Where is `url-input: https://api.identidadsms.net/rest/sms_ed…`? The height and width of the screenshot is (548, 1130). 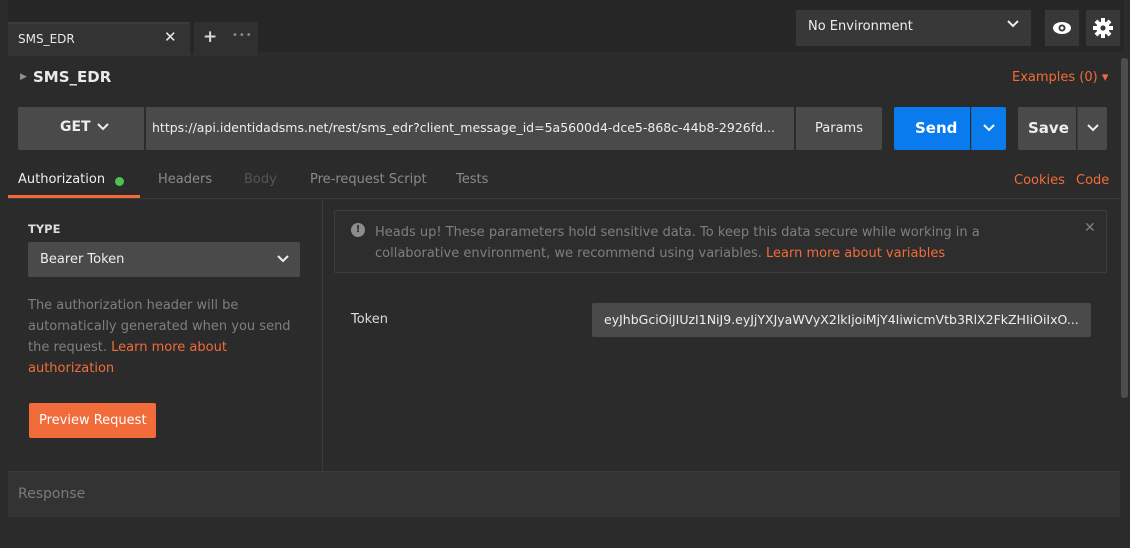
url-input: https://api.identidadsms.net/rest/sms_ed… is located at coordinates (471, 127).